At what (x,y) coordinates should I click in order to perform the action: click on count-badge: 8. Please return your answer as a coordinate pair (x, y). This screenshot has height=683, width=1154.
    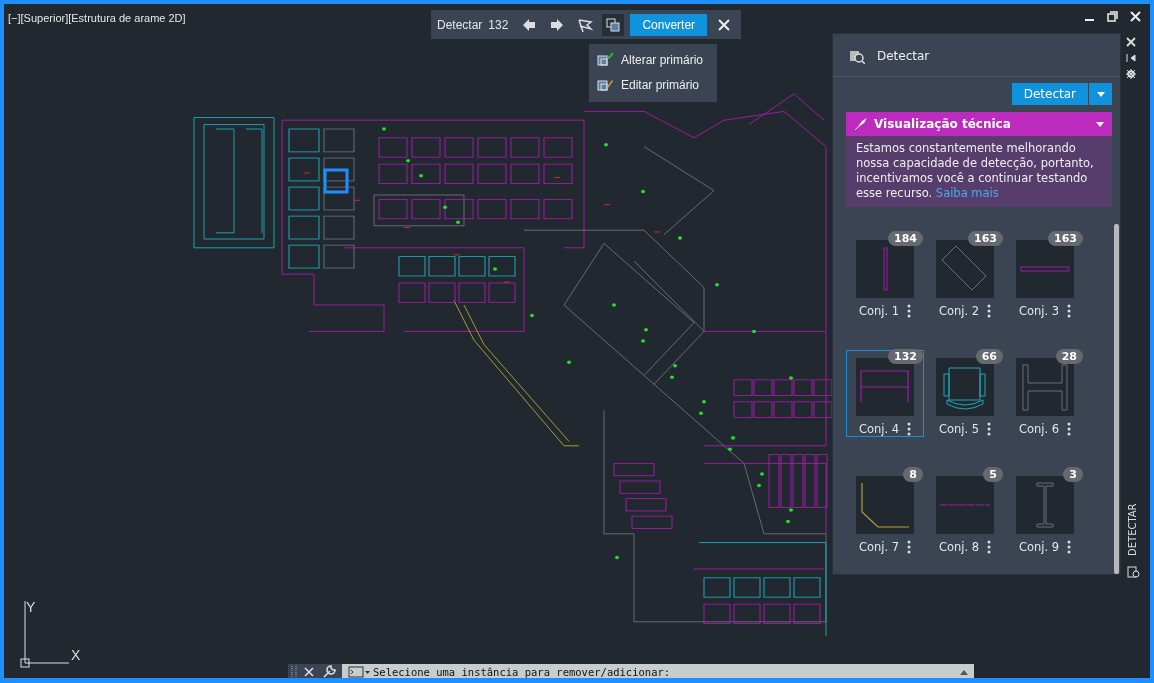
    Looking at the image, I should click on (913, 474).